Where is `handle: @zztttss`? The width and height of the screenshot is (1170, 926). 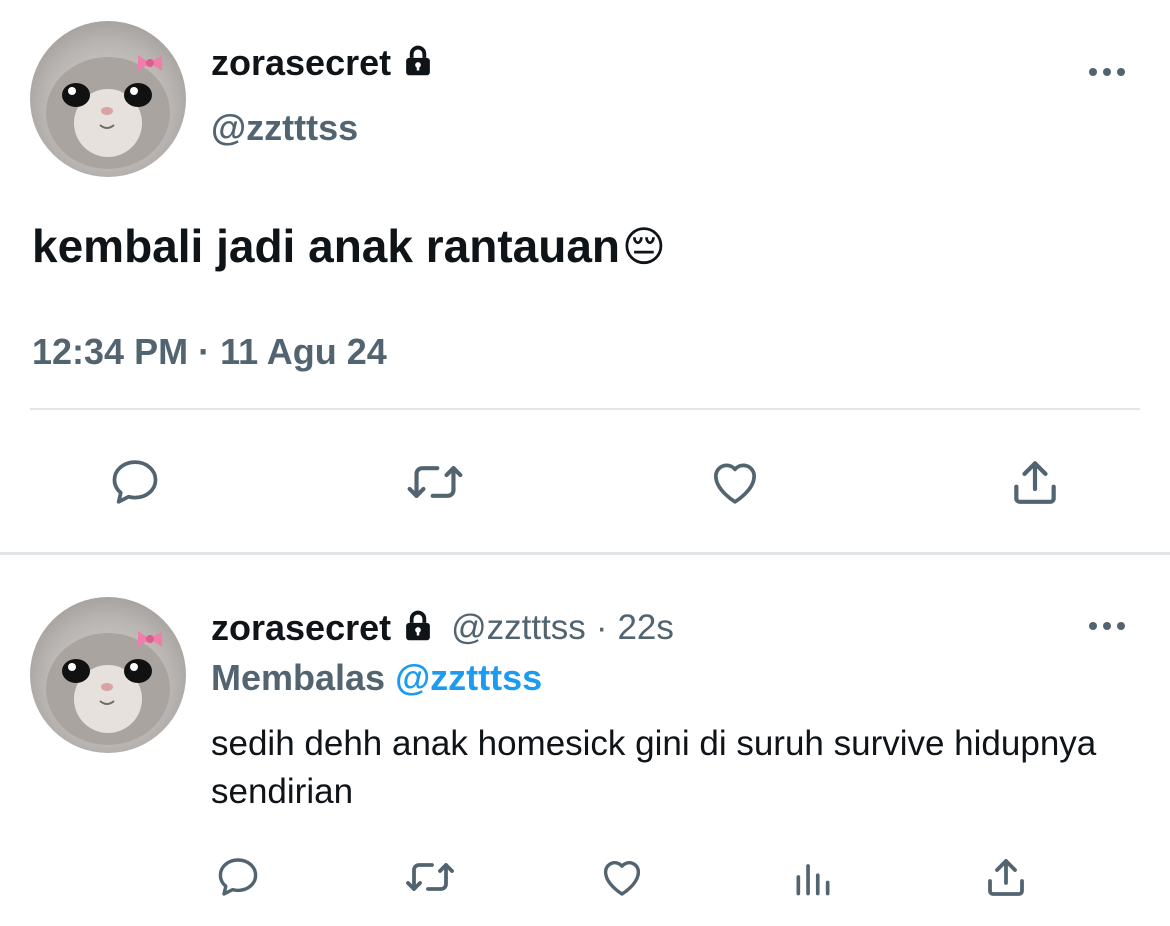 handle: @zztttss is located at coordinates (284, 128).